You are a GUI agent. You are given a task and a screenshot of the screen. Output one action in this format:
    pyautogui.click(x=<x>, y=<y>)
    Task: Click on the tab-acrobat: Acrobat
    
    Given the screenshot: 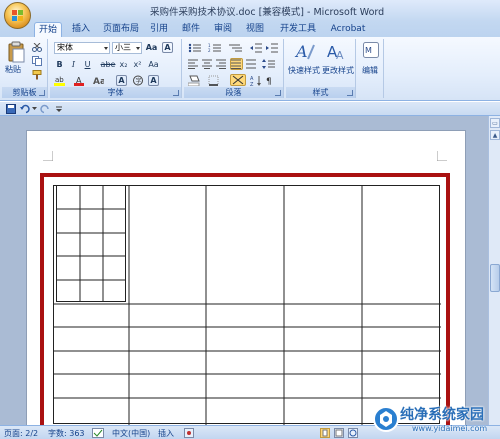 What is the action you would take?
    pyautogui.click(x=348, y=29)
    